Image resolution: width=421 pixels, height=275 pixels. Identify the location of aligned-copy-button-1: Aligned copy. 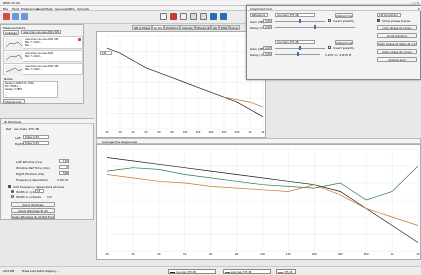
(344, 15).